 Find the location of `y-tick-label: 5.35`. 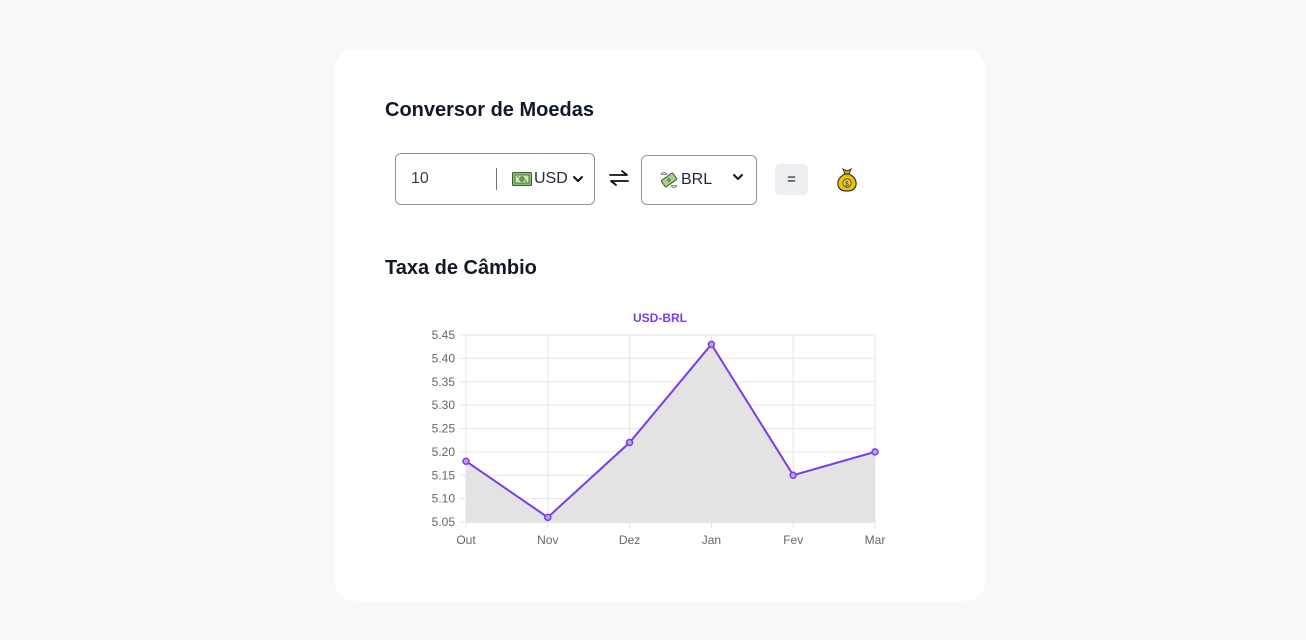

y-tick-label: 5.35 is located at coordinates (444, 382).